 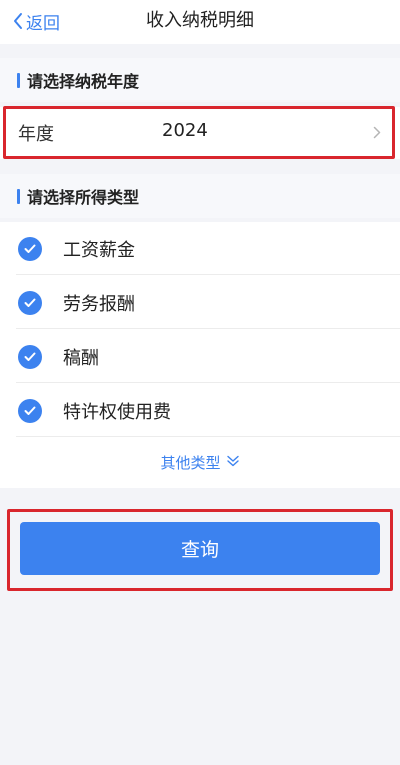 What do you see at coordinates (99, 250) in the screenshot?
I see `income-type-label: 工资薪金` at bounding box center [99, 250].